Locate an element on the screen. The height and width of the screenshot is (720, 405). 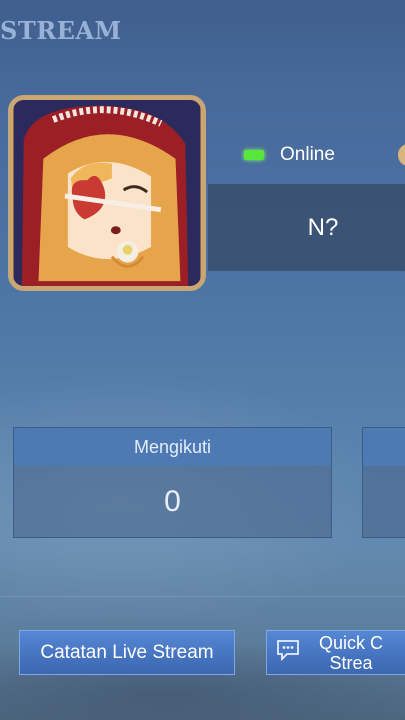
stream-record-button: Catatan Live Stream is located at coordinates (127, 652).